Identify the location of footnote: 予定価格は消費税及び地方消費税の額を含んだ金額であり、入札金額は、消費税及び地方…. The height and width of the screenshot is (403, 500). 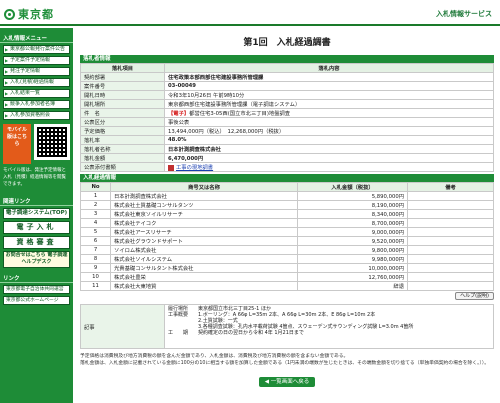
(285, 360).